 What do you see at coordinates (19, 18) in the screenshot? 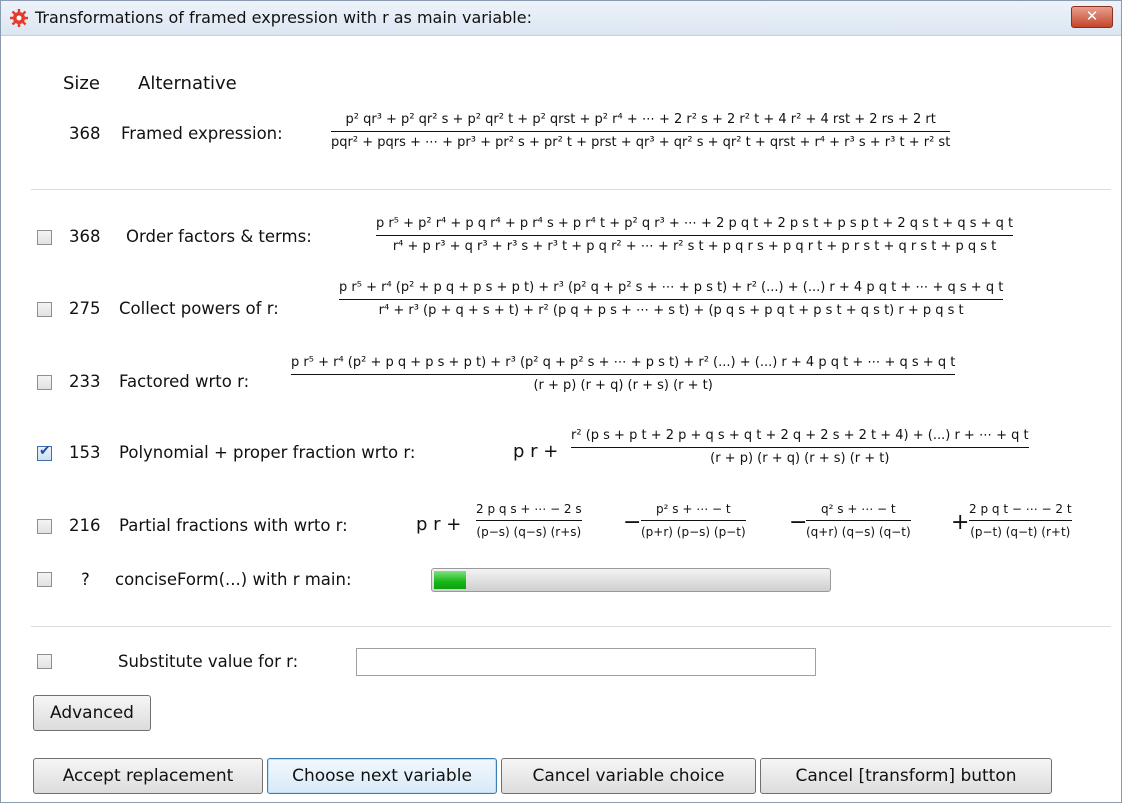
I see `gear-icon` at bounding box center [19, 18].